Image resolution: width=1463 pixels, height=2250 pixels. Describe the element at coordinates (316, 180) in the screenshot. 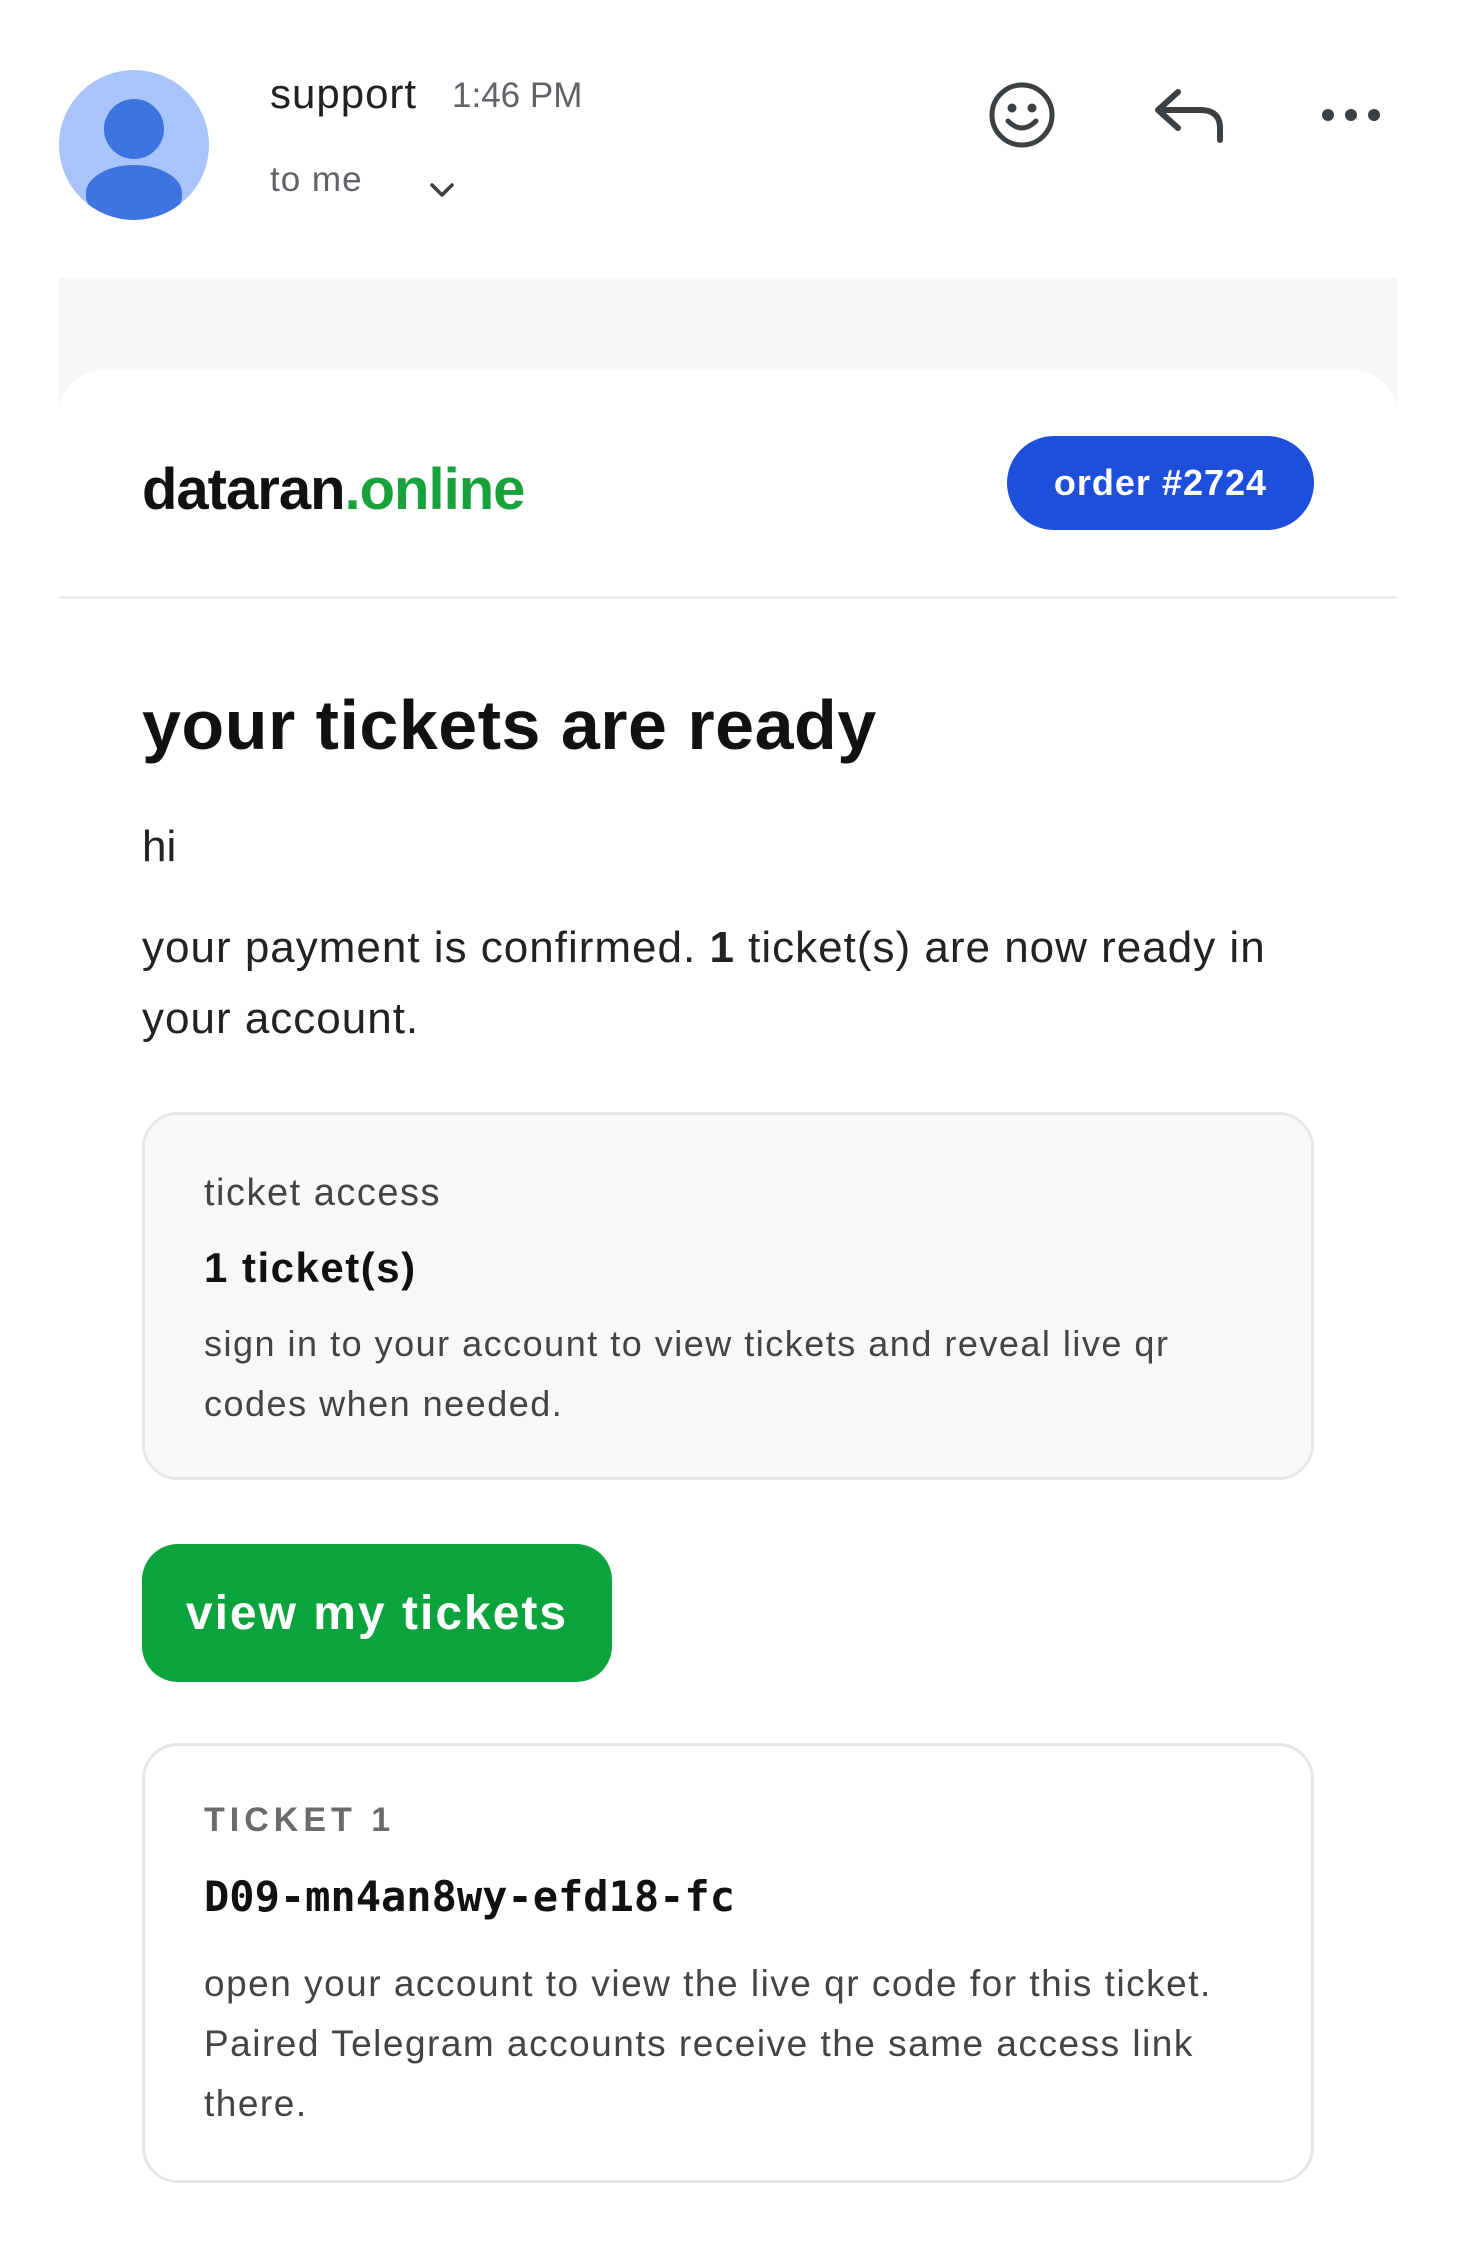

I see `recipient-label: to me` at that location.